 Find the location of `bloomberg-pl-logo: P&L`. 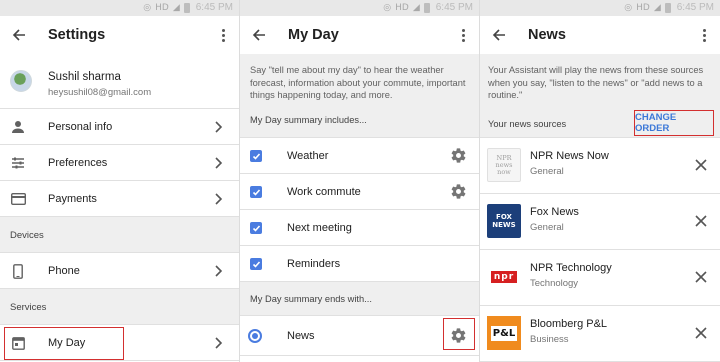

bloomberg-pl-logo: P&L is located at coordinates (504, 333).